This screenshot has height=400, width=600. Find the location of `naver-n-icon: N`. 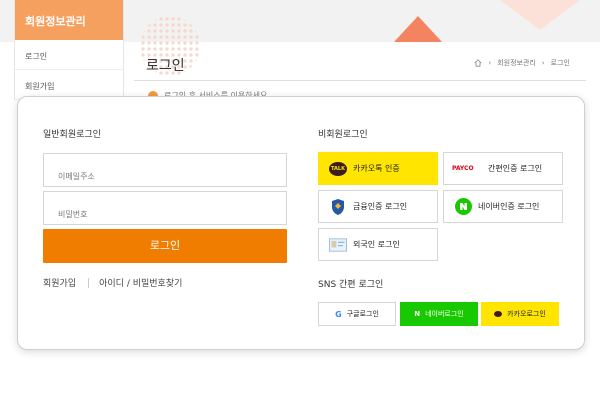

naver-n-icon: N is located at coordinates (417, 314).